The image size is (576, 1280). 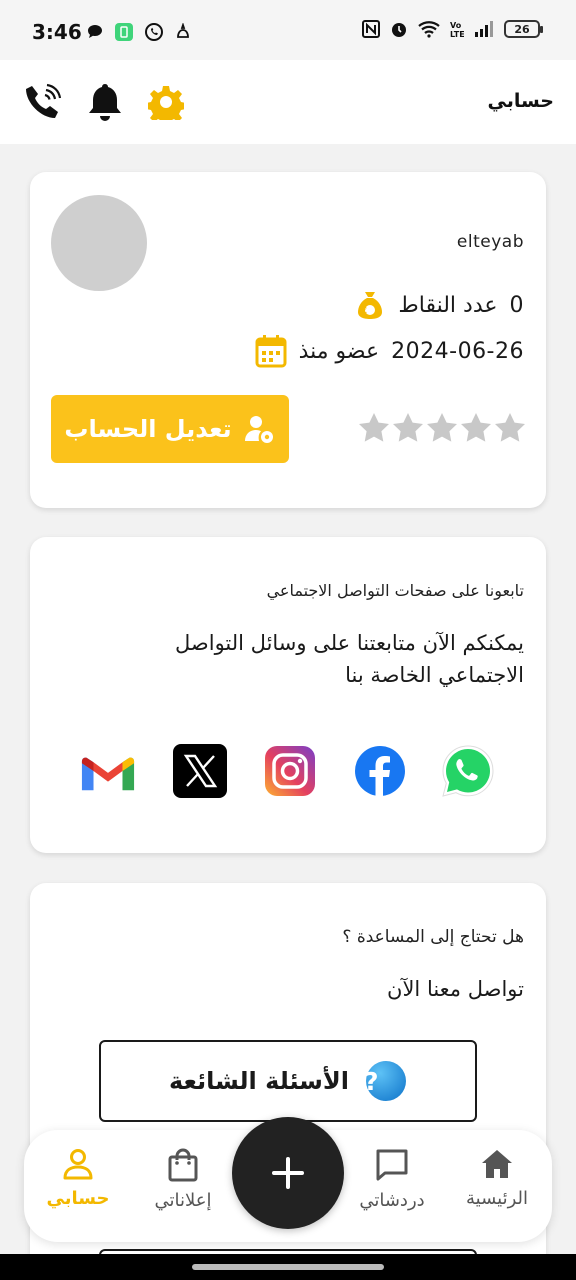 I want to click on facebook-icon, so click(x=380, y=771).